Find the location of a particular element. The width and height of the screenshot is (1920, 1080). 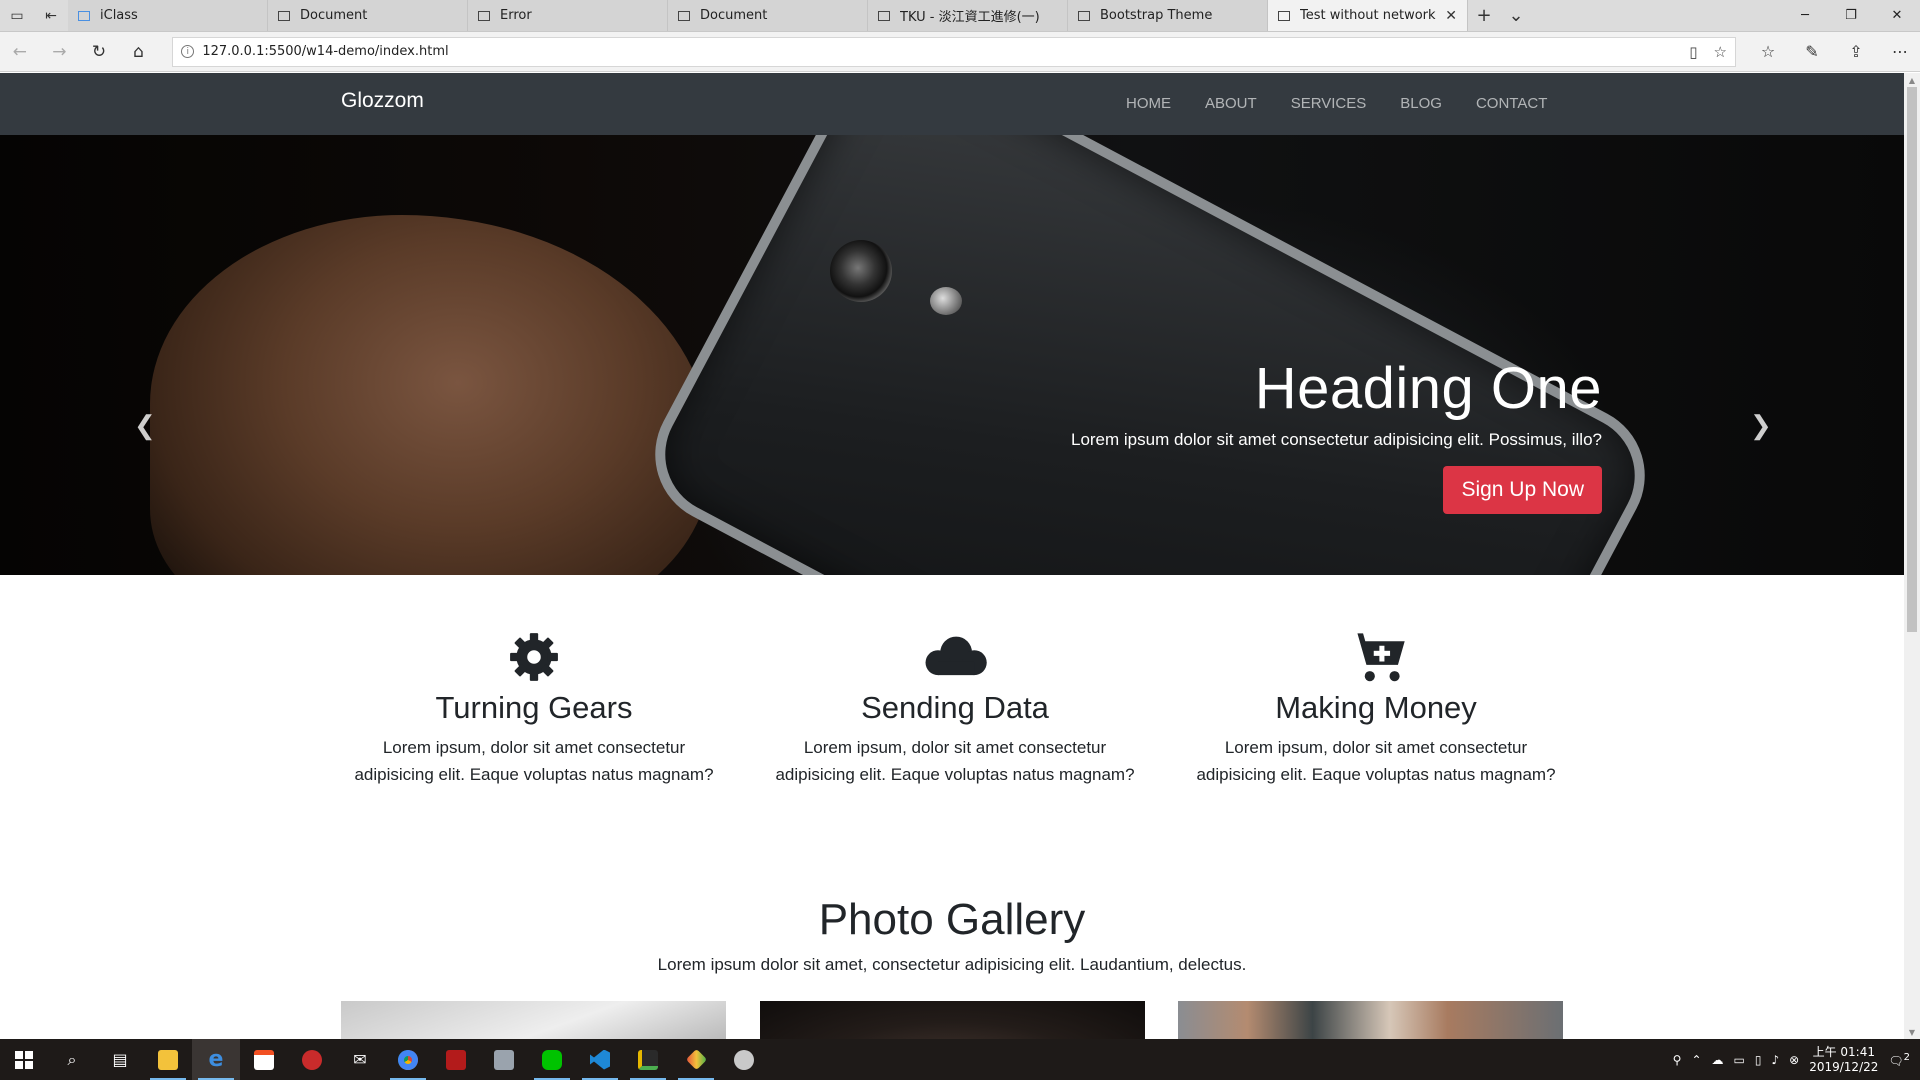

scrollbar-thumb is located at coordinates (1912, 359).